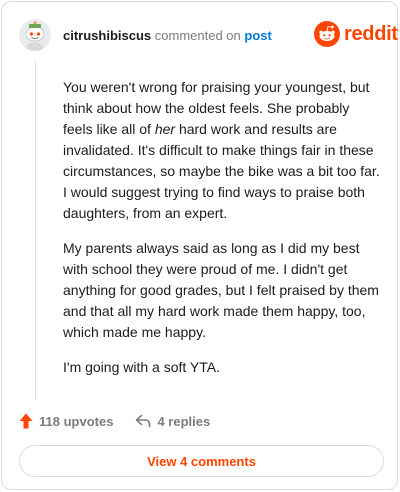 The width and height of the screenshot is (400, 492). What do you see at coordinates (201, 461) in the screenshot?
I see `view-comments-button: View 4 comments` at bounding box center [201, 461].